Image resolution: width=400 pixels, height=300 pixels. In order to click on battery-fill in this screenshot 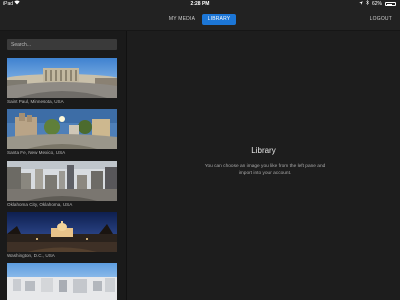, I will do `click(389, 4)`.